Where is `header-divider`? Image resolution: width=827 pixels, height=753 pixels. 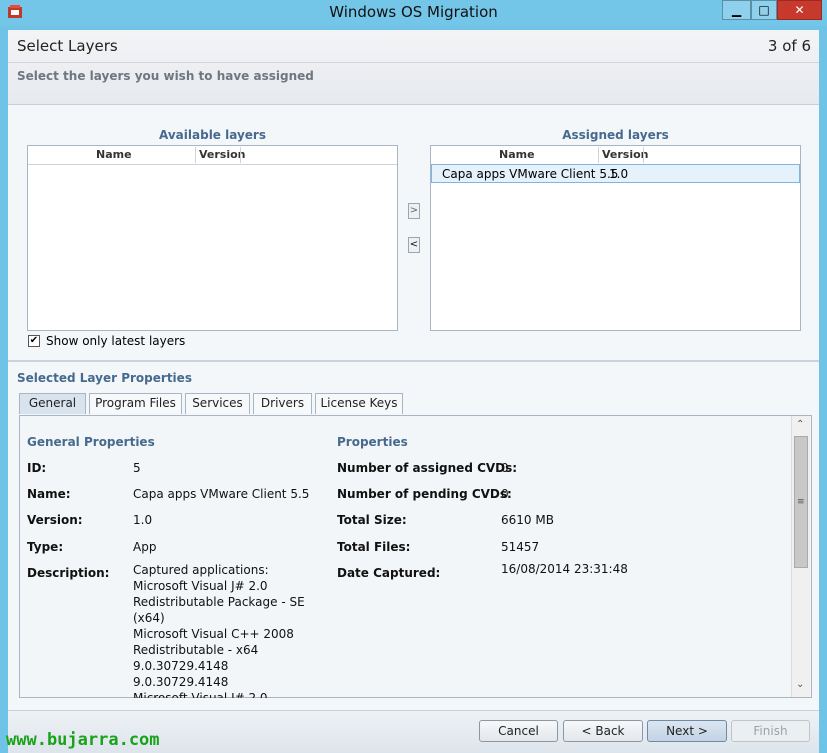
header-divider is located at coordinates (413, 62).